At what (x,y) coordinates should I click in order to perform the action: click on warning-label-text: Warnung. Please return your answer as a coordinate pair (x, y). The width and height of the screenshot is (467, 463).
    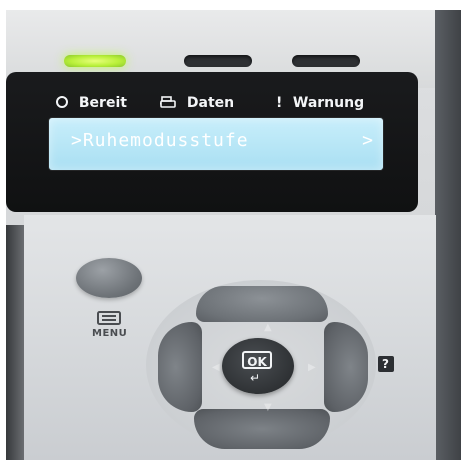
    Looking at the image, I should click on (328, 103).